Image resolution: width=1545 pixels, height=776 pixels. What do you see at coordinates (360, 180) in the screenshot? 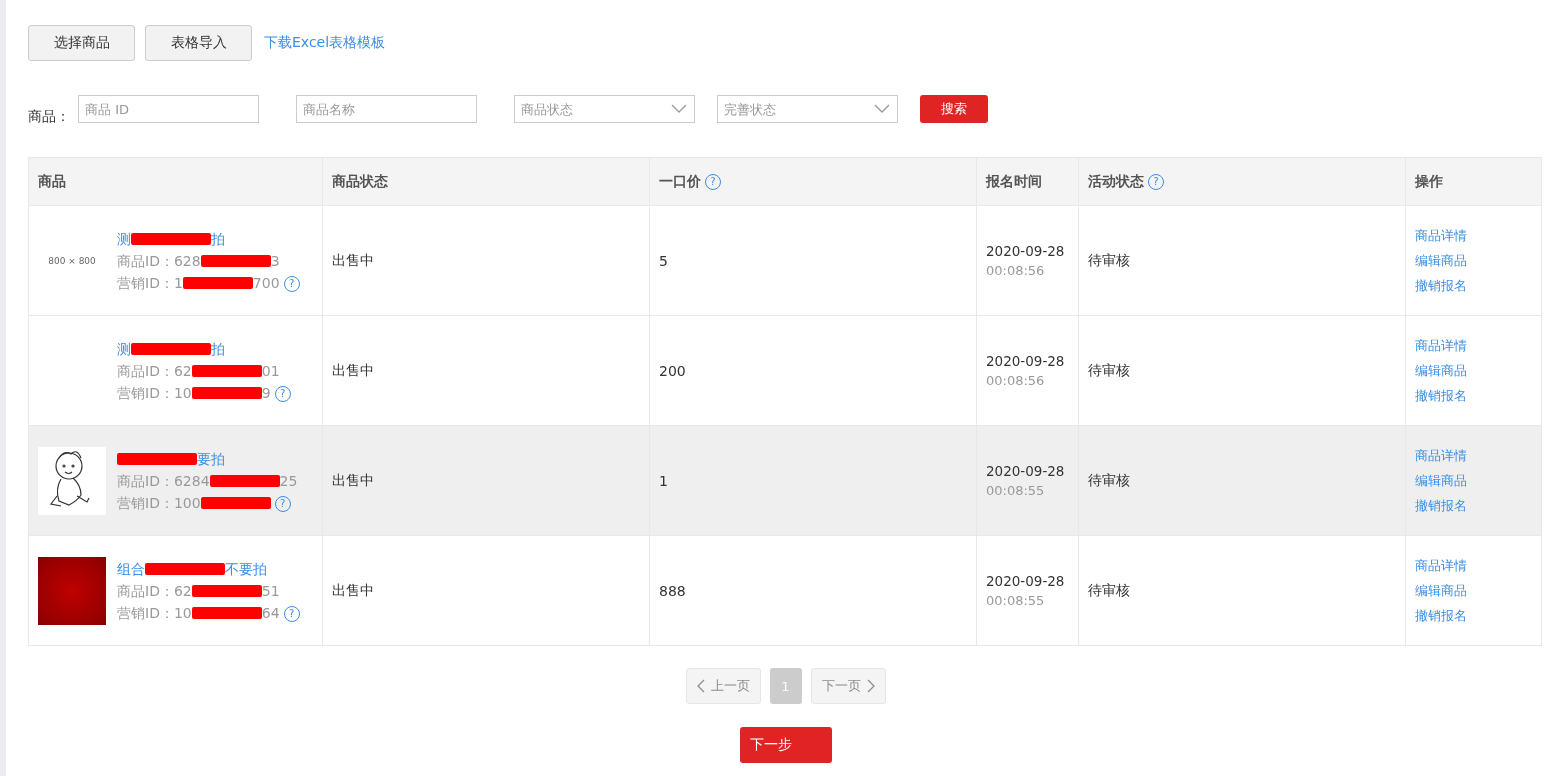
I see `column-header: 商品状态` at bounding box center [360, 180].